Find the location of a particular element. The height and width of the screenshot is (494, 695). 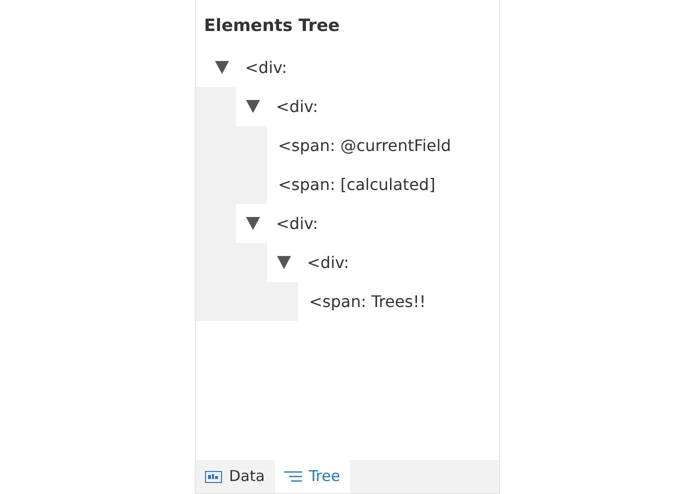

panel-title: Elements Tree is located at coordinates (272, 26).